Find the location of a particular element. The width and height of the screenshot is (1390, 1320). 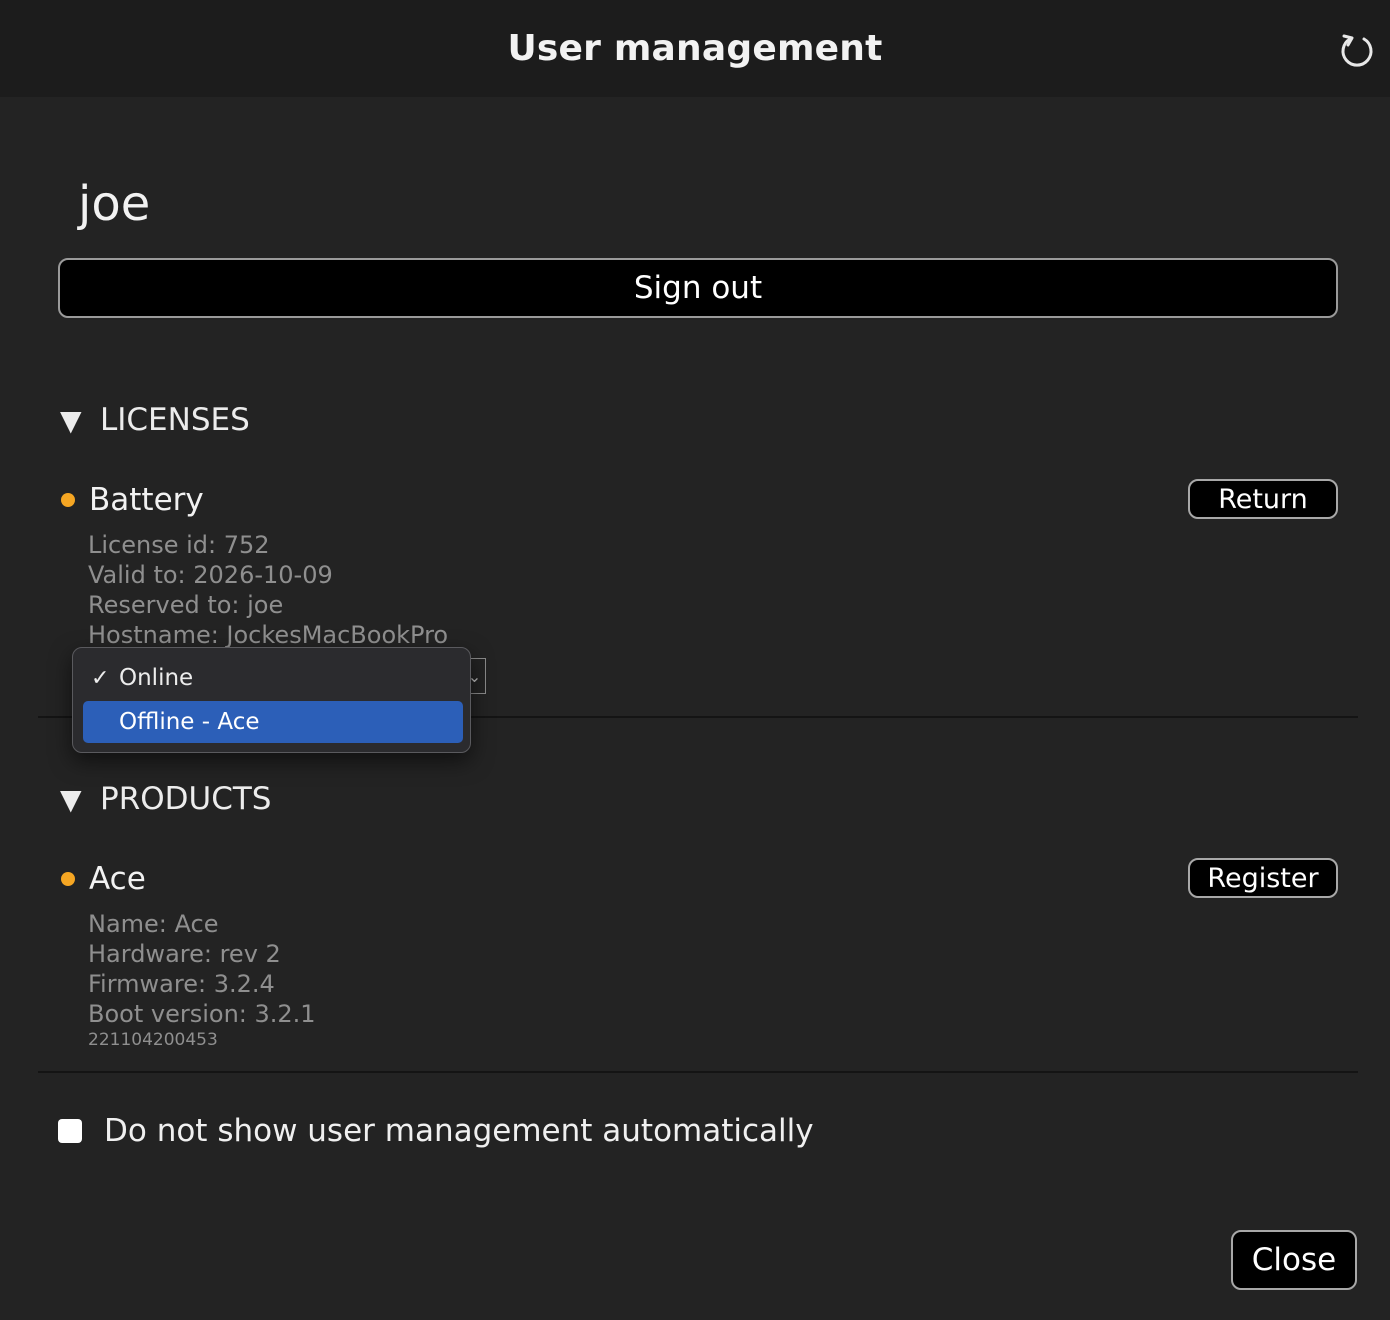

products-header: PRODUCTS is located at coordinates (186, 799).